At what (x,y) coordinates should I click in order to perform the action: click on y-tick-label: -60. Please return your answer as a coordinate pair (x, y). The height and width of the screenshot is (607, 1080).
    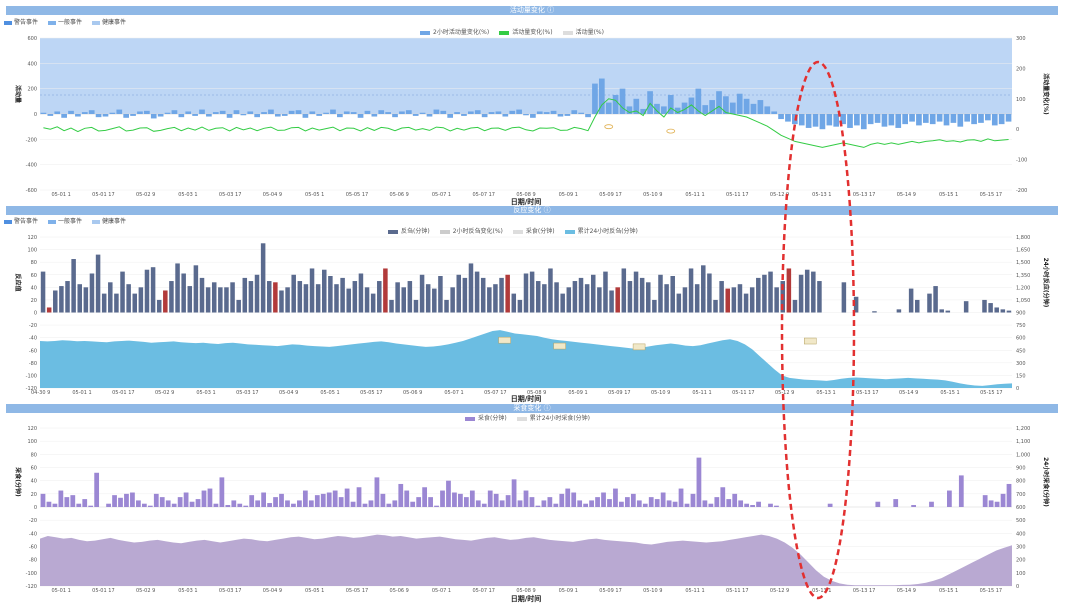
    Looking at the image, I should click on (33, 548).